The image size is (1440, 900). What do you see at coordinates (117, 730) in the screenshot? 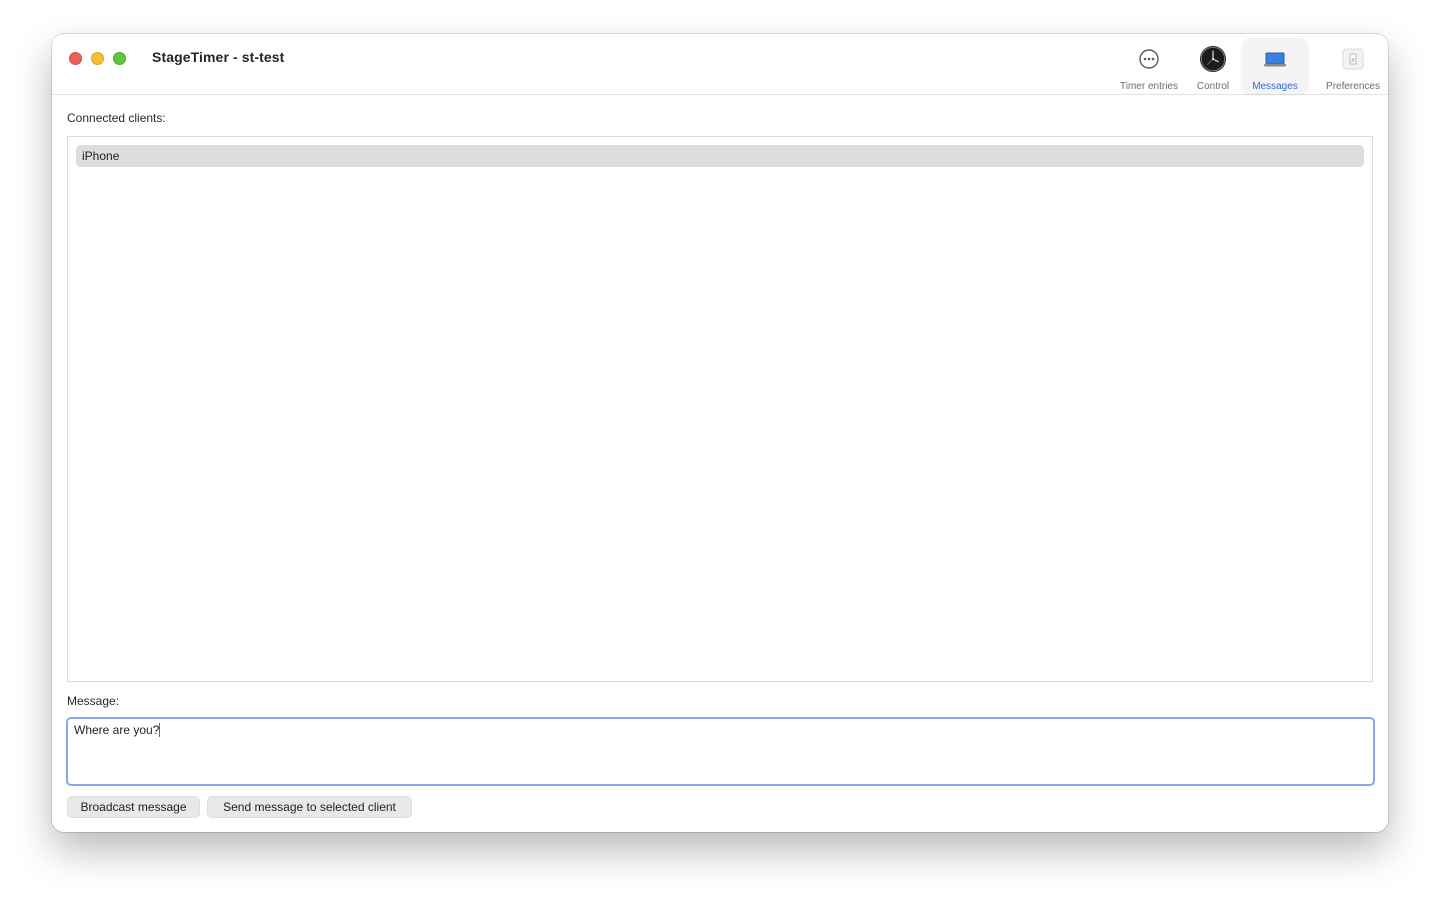
I see `message-text: Where are you?` at bounding box center [117, 730].